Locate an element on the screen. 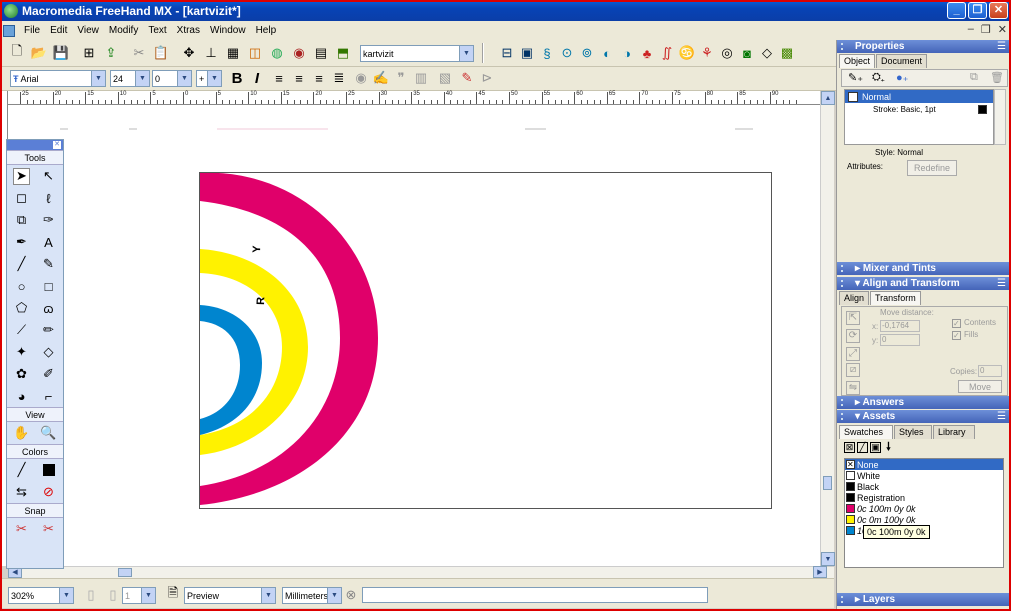  align-panel-header: ▾ Align and Transform ☰ is located at coordinates (924, 283).